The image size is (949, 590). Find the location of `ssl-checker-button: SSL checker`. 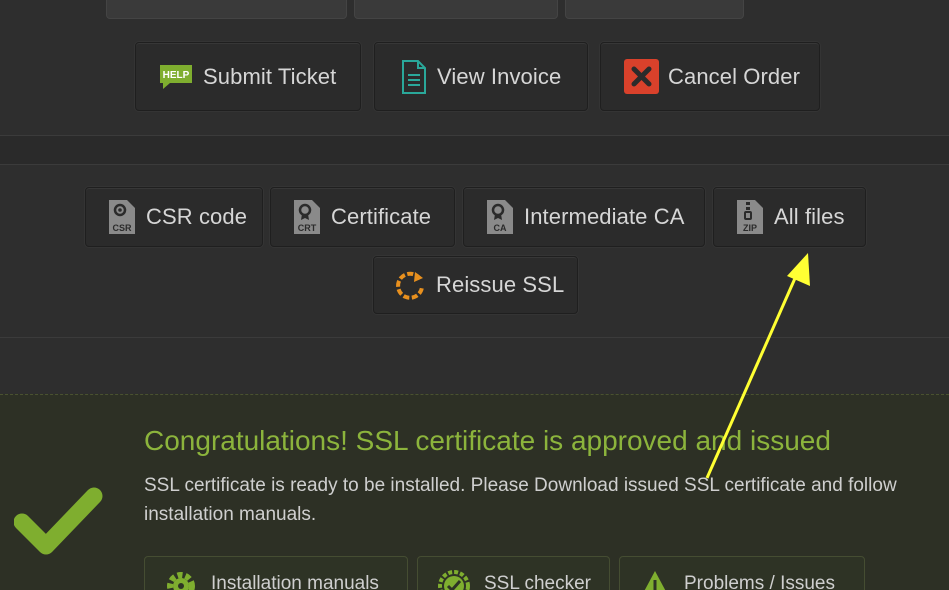

ssl-checker-button: SSL checker is located at coordinates (513, 573).